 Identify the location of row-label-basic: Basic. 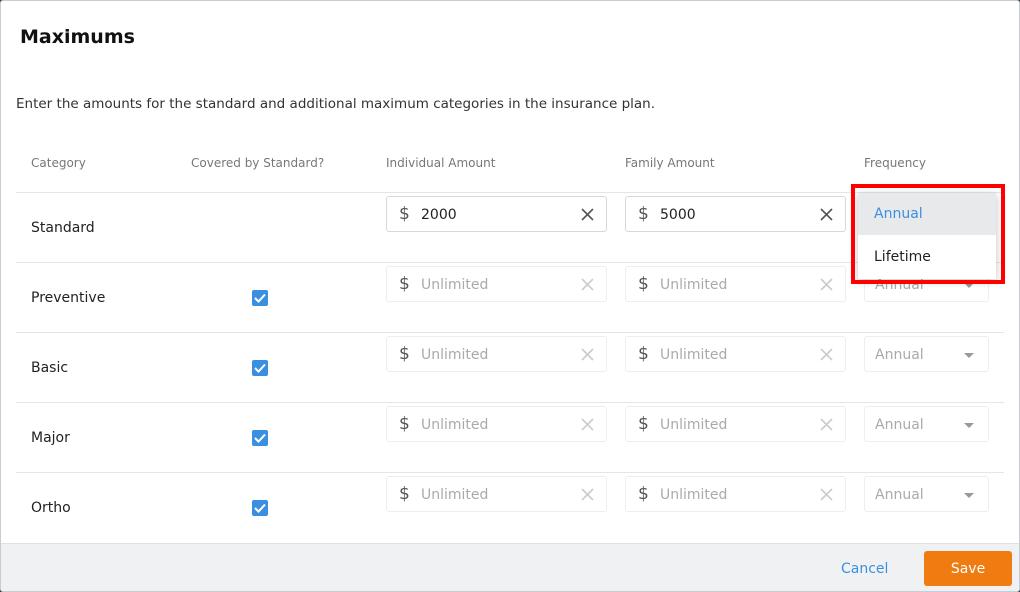
(50, 368).